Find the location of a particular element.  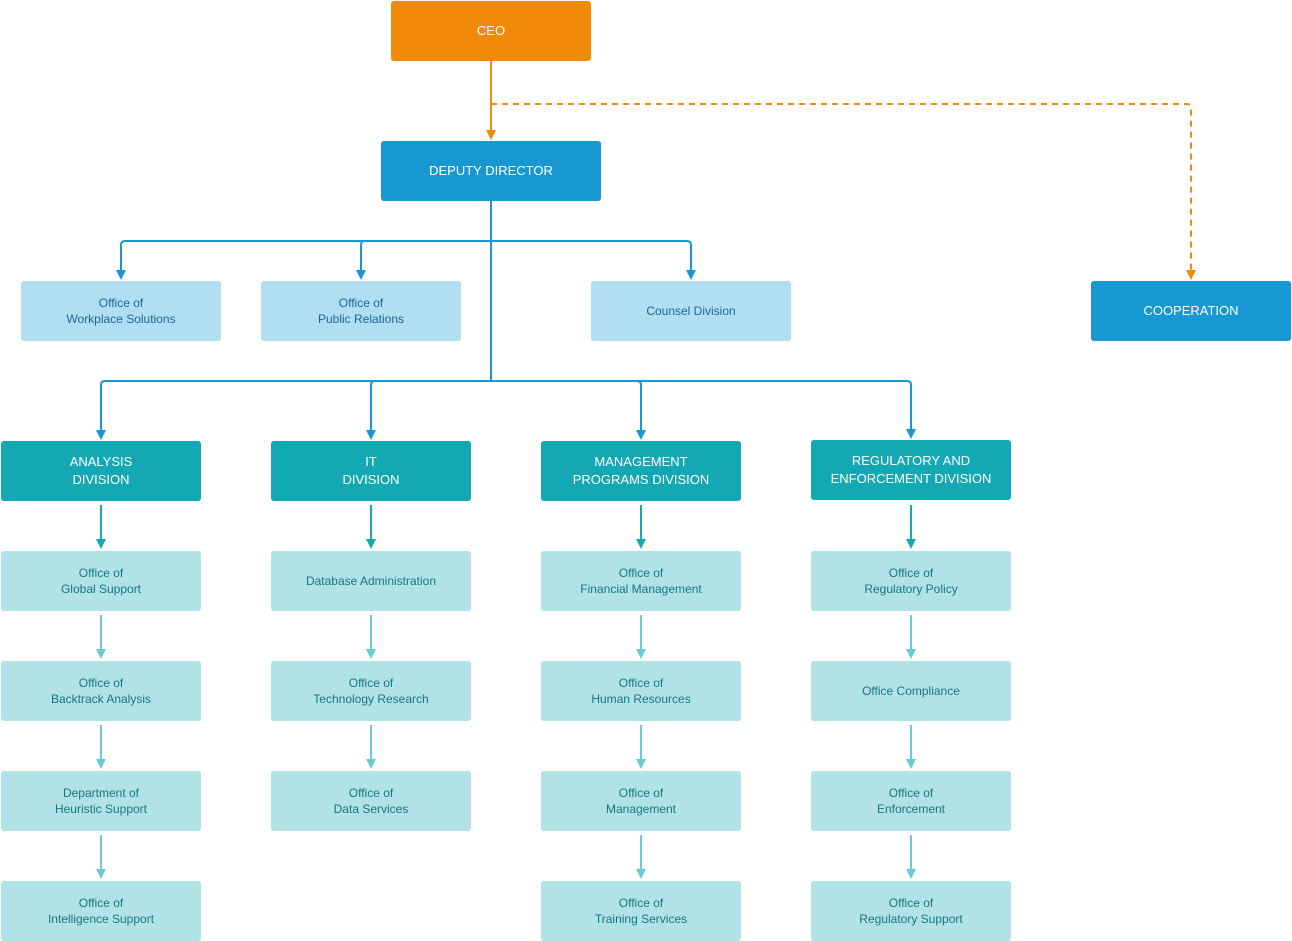

node-training-services: Office of Training Services is located at coordinates (641, 911).